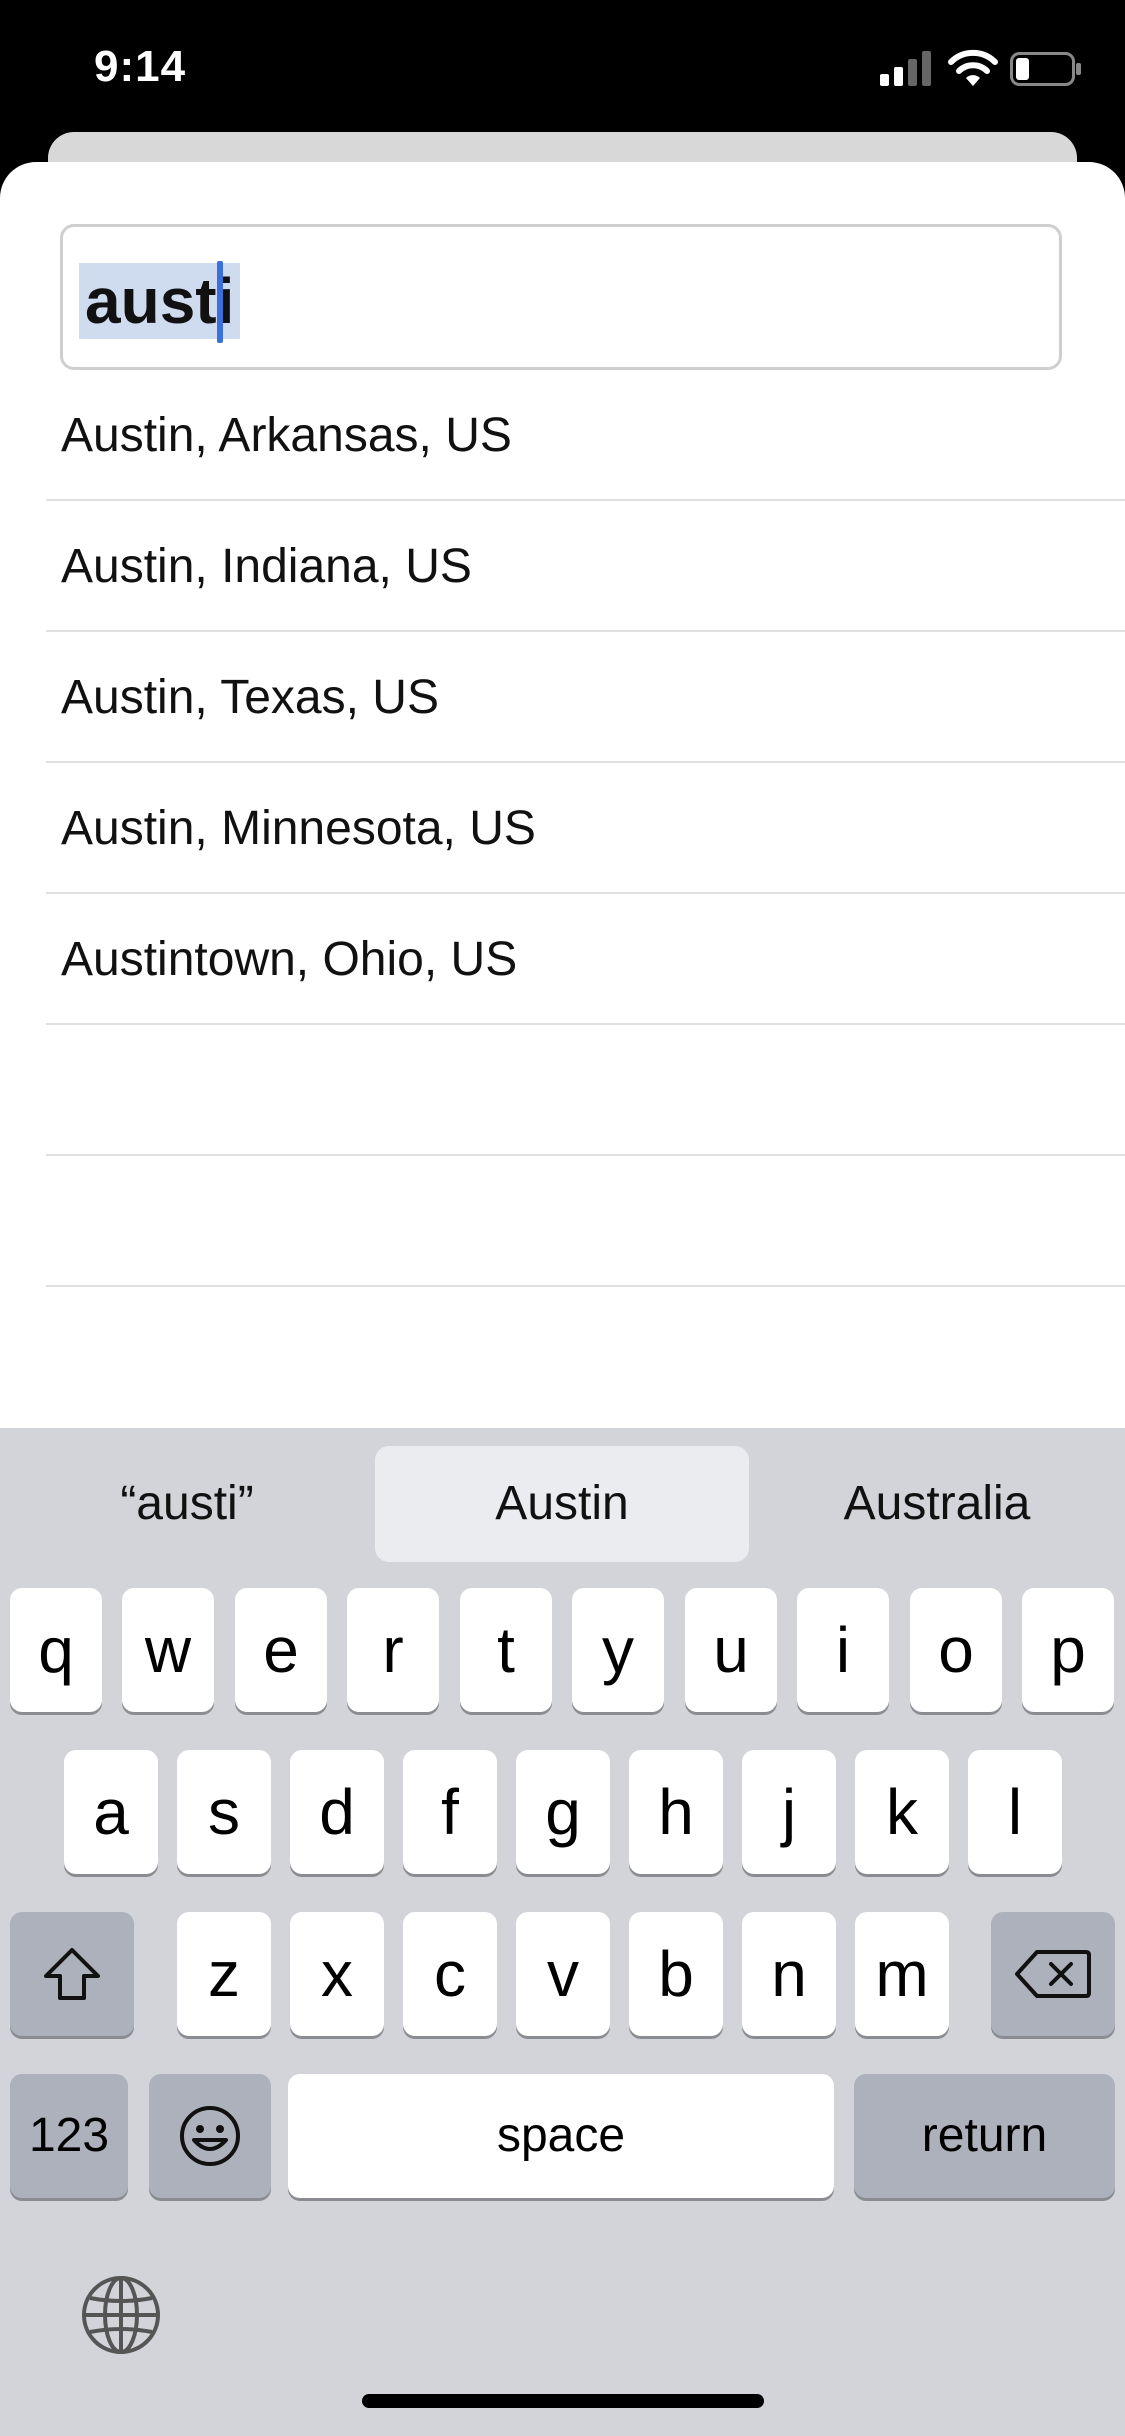 Image resolution: width=1125 pixels, height=2436 pixels. I want to click on result-label: Austin, Minnesota, US, so click(298, 828).